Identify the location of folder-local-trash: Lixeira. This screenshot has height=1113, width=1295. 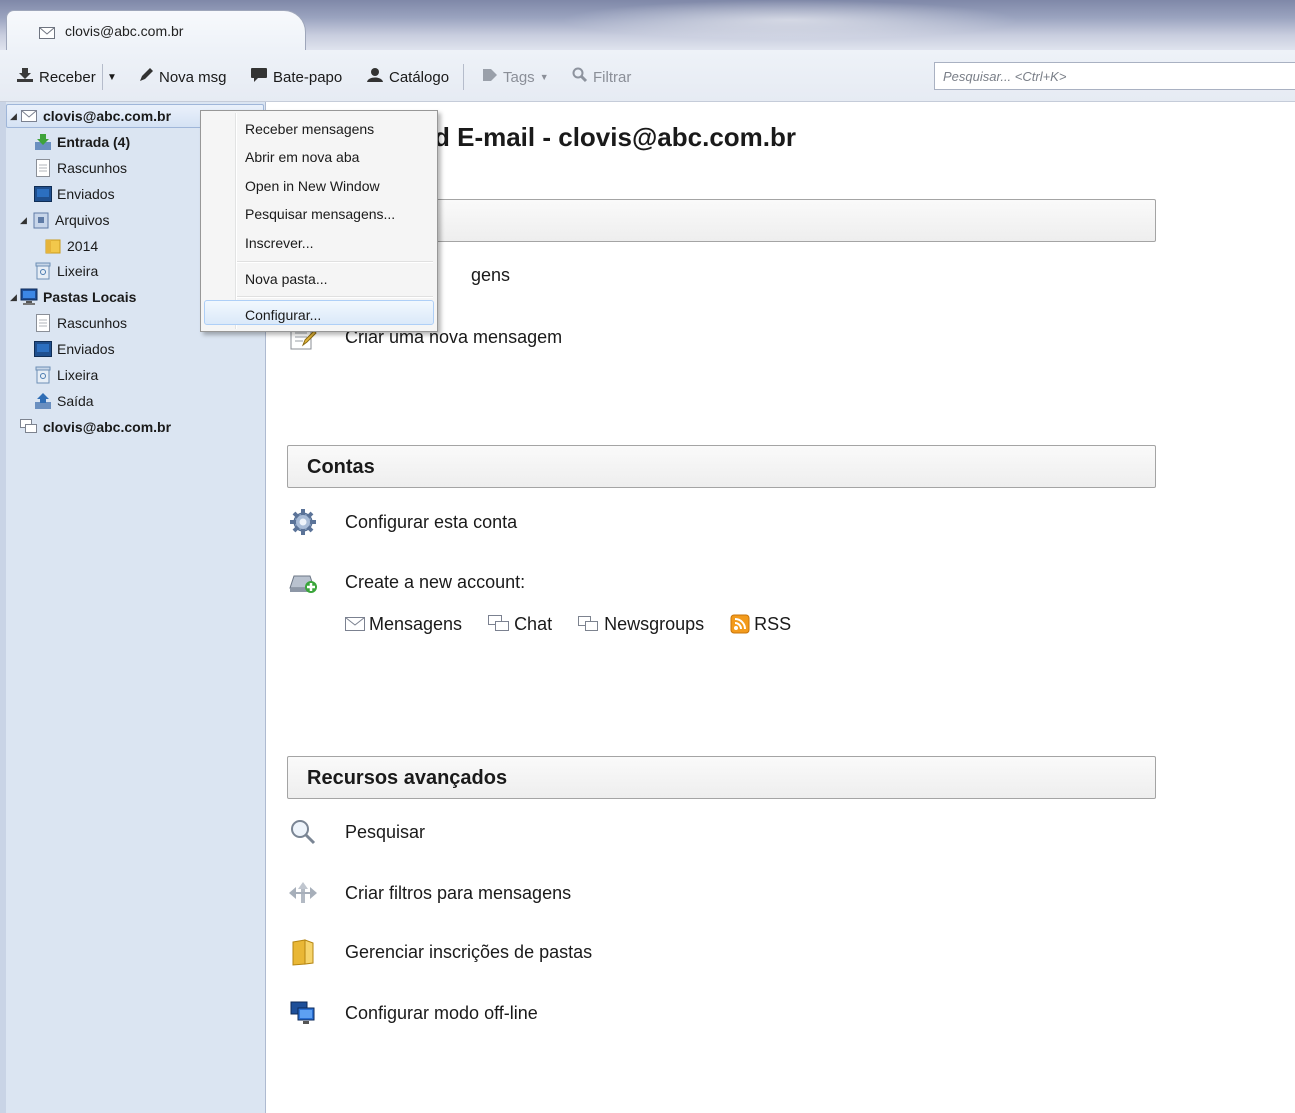
(66, 375).